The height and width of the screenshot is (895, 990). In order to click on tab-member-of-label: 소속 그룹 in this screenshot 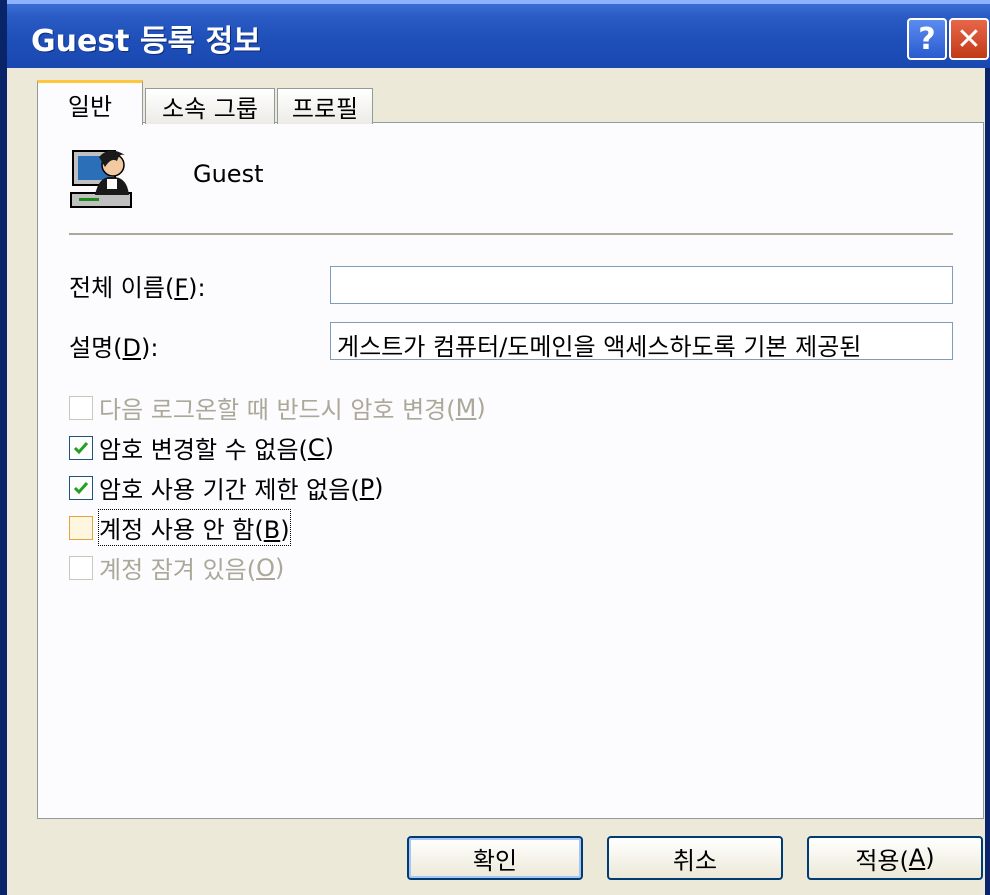, I will do `click(210, 109)`.